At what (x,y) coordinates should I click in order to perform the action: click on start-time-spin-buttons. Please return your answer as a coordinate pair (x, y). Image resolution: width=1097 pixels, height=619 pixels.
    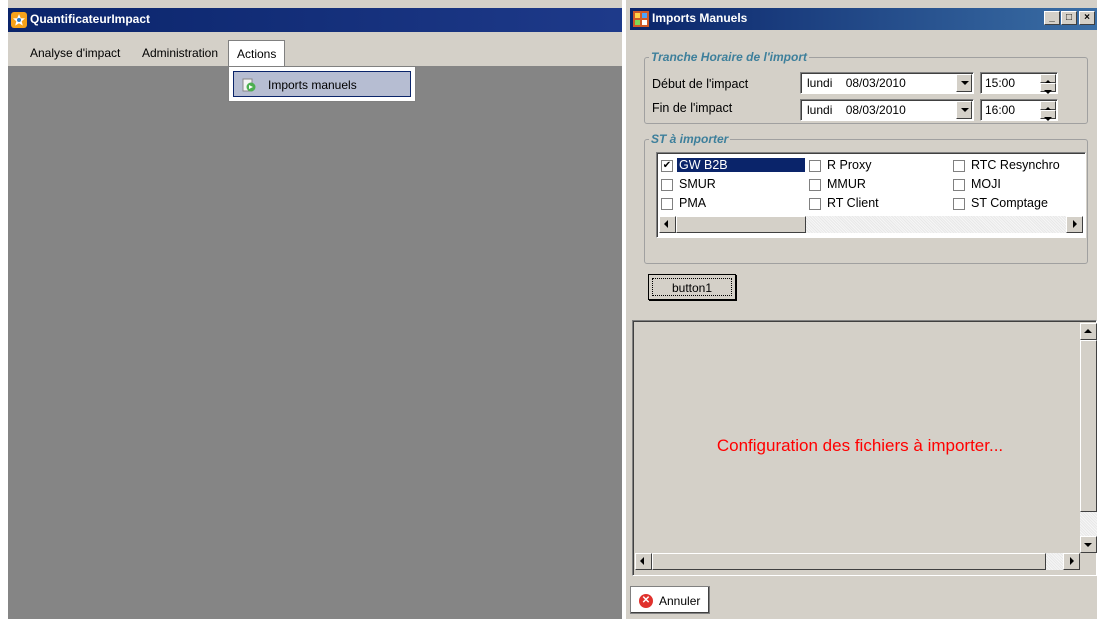
    Looking at the image, I should click on (1048, 84).